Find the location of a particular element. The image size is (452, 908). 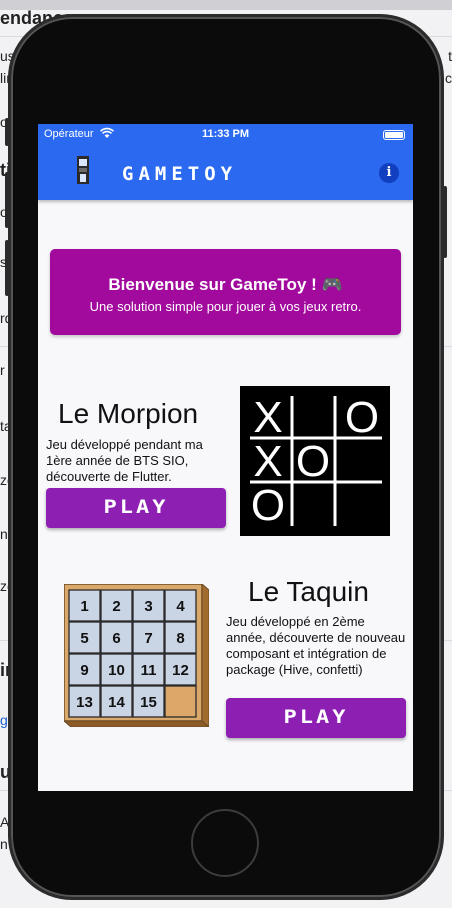

puzzle-tile-number: 15 is located at coordinates (148, 702).